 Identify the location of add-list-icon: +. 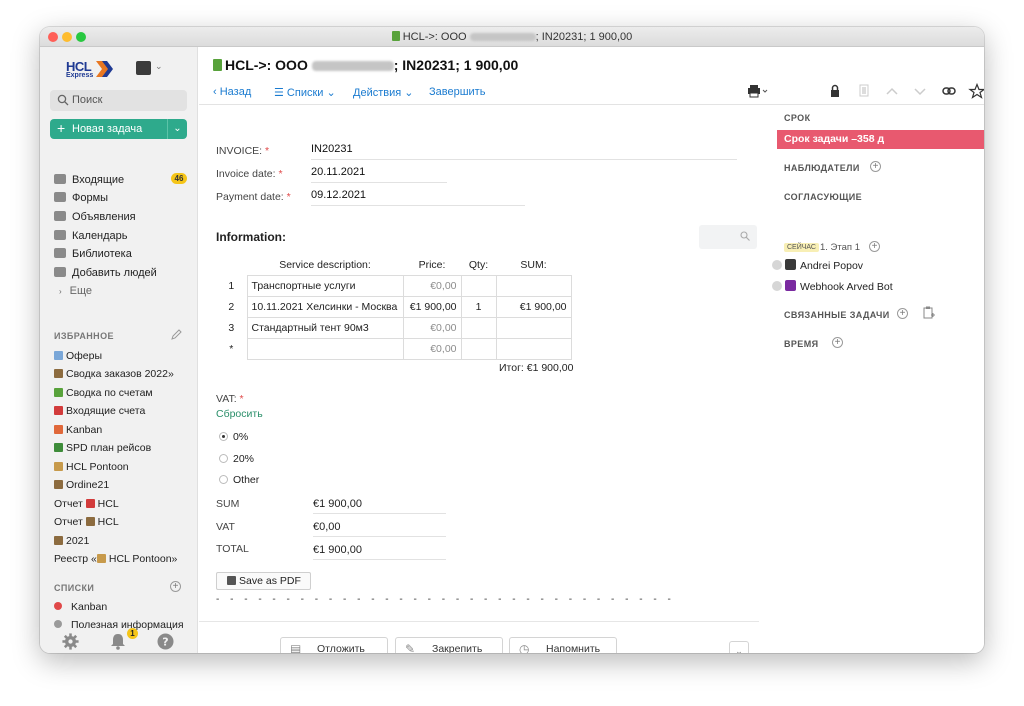
(175, 586).